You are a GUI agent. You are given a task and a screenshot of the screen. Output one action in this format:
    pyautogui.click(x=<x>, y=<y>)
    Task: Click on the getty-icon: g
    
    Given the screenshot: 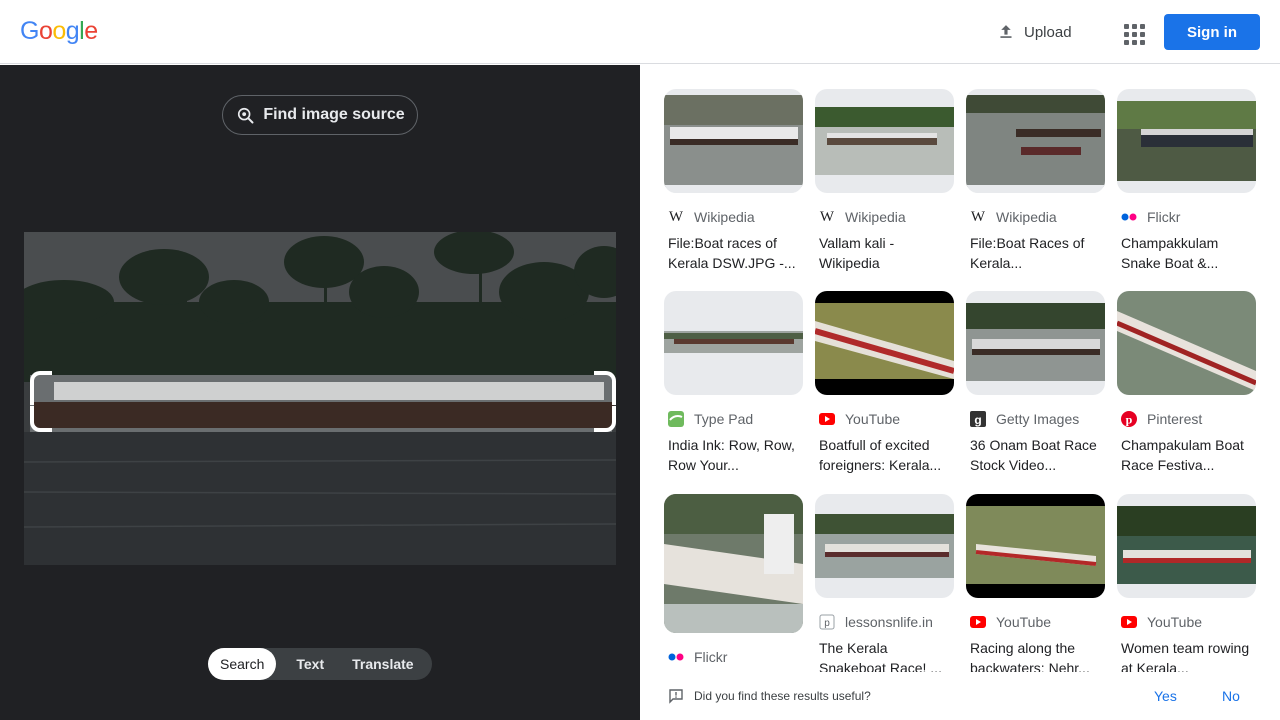 What is the action you would take?
    pyautogui.click(x=978, y=419)
    